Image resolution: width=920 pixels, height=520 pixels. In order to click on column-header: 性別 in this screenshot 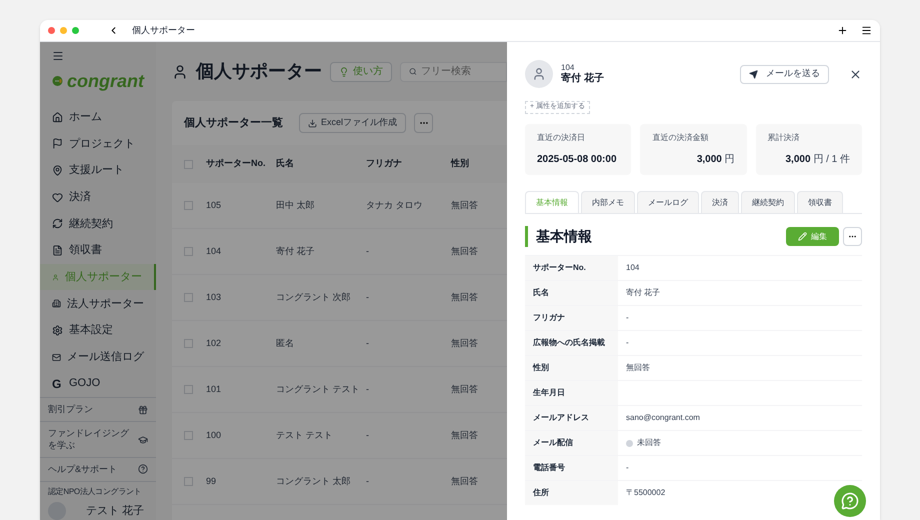, I will do `click(475, 164)`.